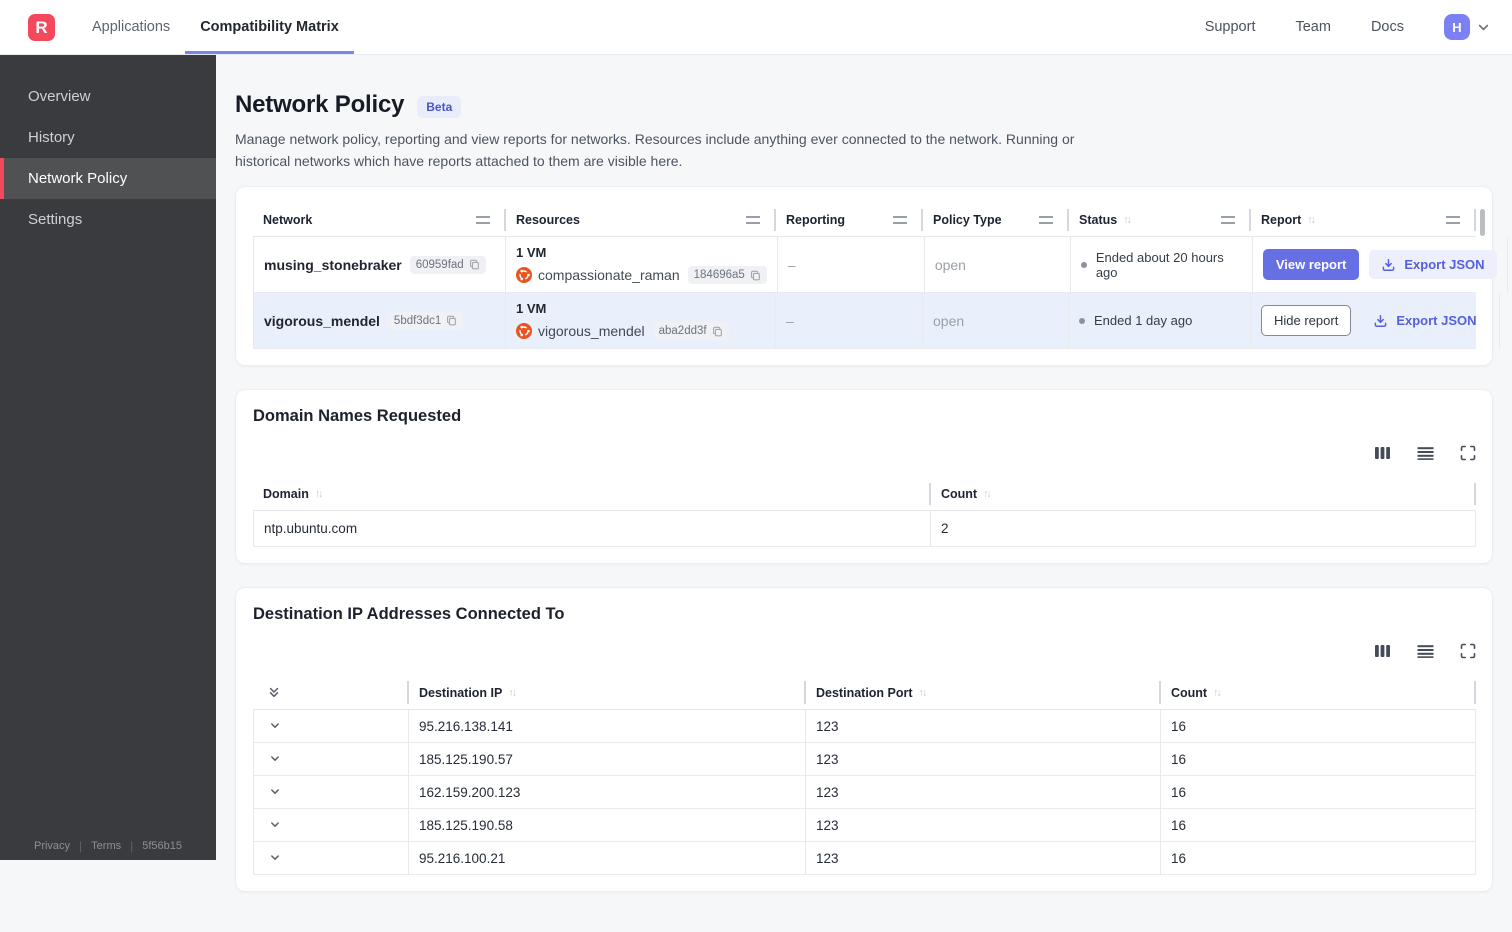  Describe the element at coordinates (286, 494) in the screenshot. I see `column-header-domain-label: Domain` at that location.